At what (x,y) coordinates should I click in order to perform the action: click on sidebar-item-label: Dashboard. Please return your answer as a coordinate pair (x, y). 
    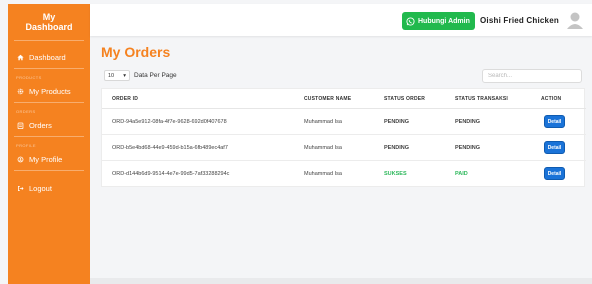
    Looking at the image, I should click on (47, 57).